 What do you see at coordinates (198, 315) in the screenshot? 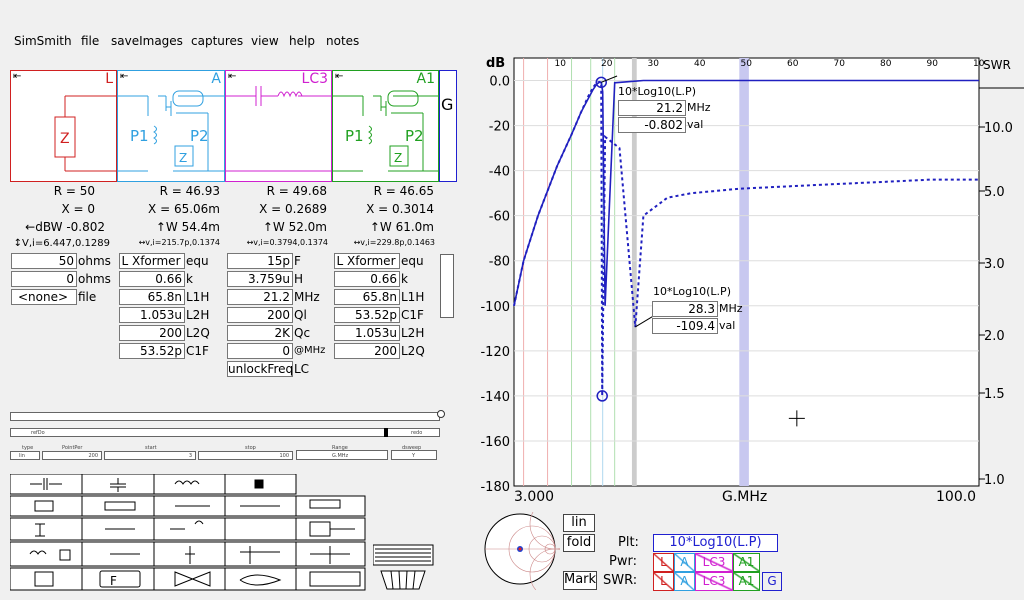
I see `a-unit-3: L2H` at bounding box center [198, 315].